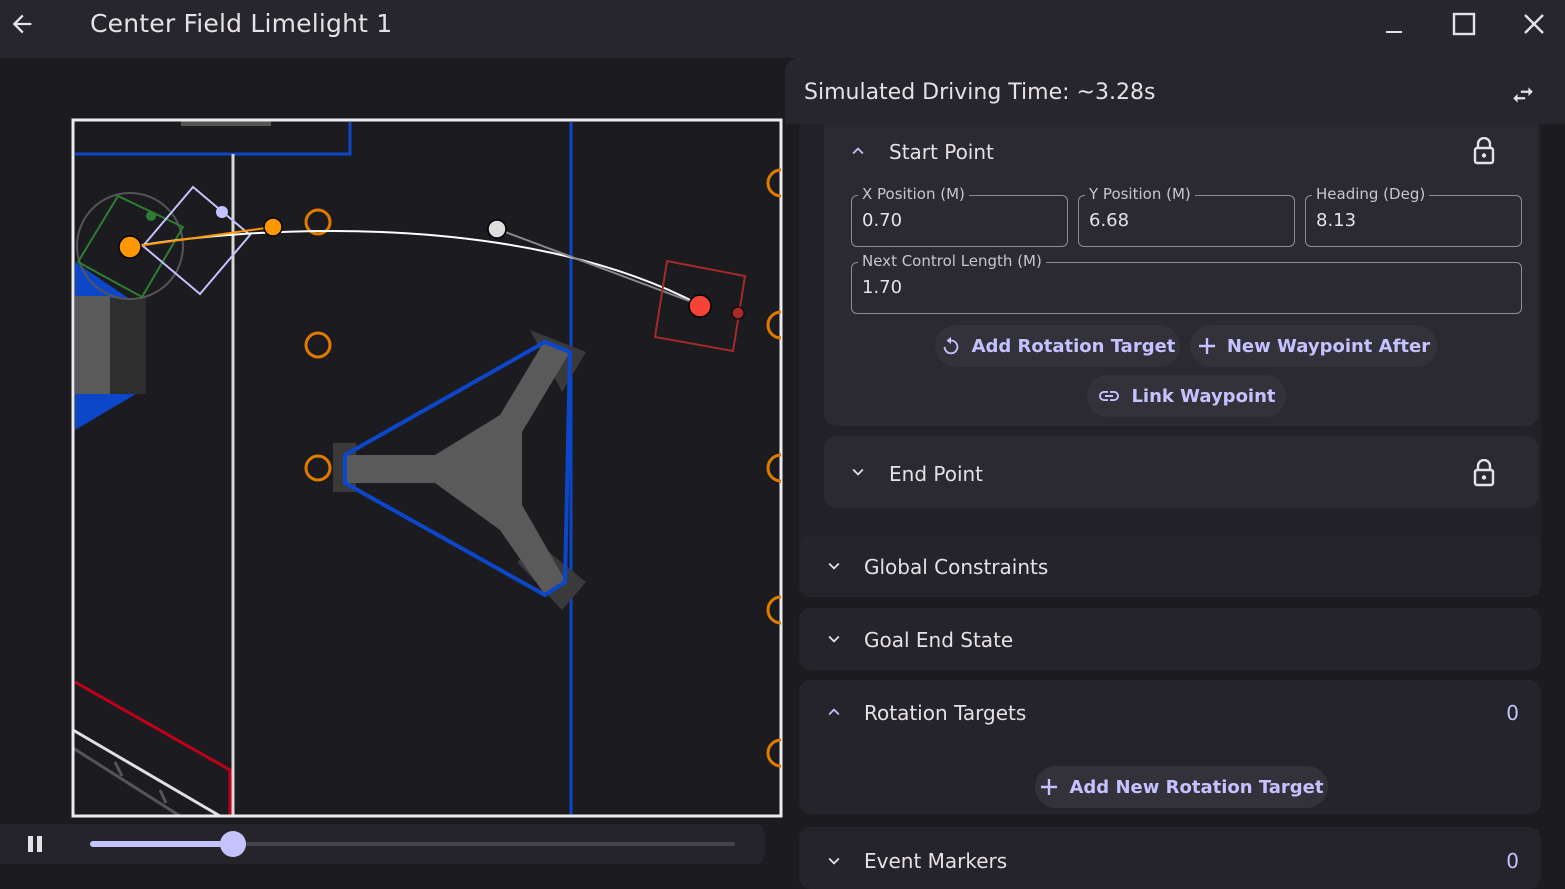 The height and width of the screenshot is (889, 1565). What do you see at coordinates (1512, 713) in the screenshot?
I see `rotation-targets-count: 0` at bounding box center [1512, 713].